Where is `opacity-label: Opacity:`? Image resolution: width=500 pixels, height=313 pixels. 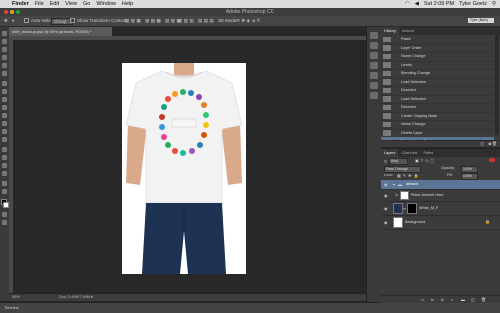 opacity-label: Opacity: is located at coordinates (448, 168).